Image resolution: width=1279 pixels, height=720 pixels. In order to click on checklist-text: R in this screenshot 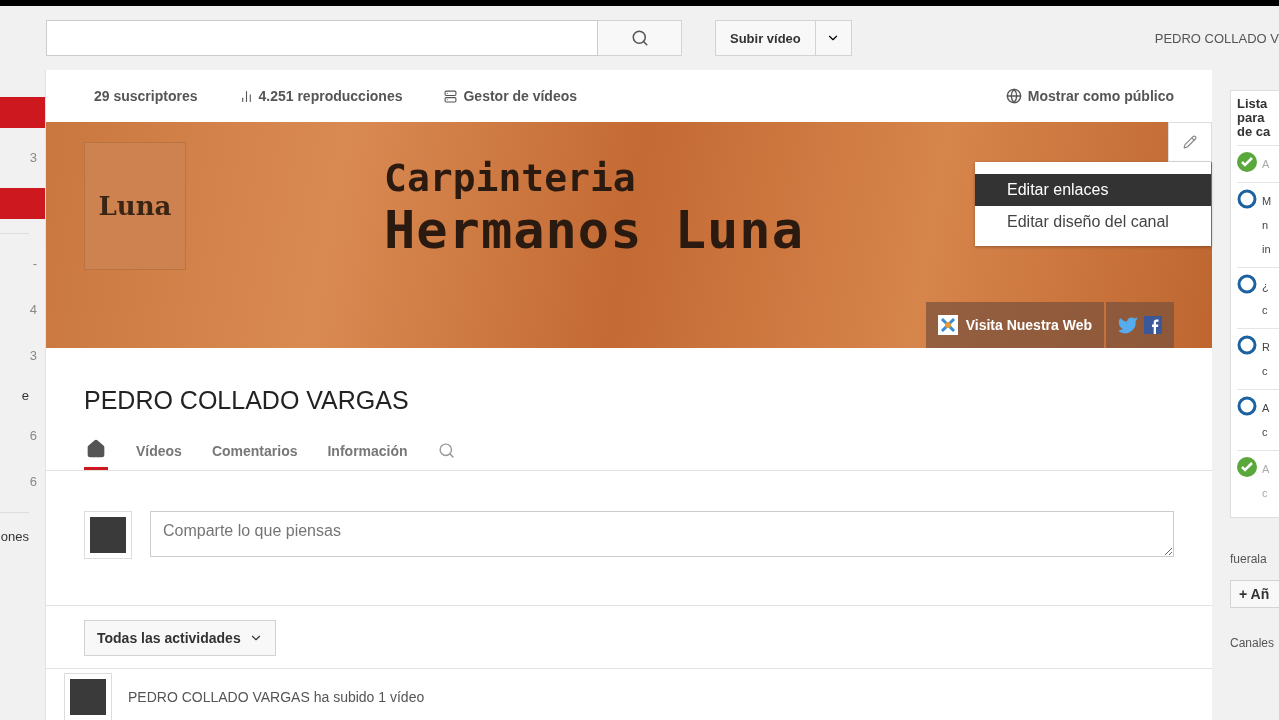, I will do `click(1266, 347)`.